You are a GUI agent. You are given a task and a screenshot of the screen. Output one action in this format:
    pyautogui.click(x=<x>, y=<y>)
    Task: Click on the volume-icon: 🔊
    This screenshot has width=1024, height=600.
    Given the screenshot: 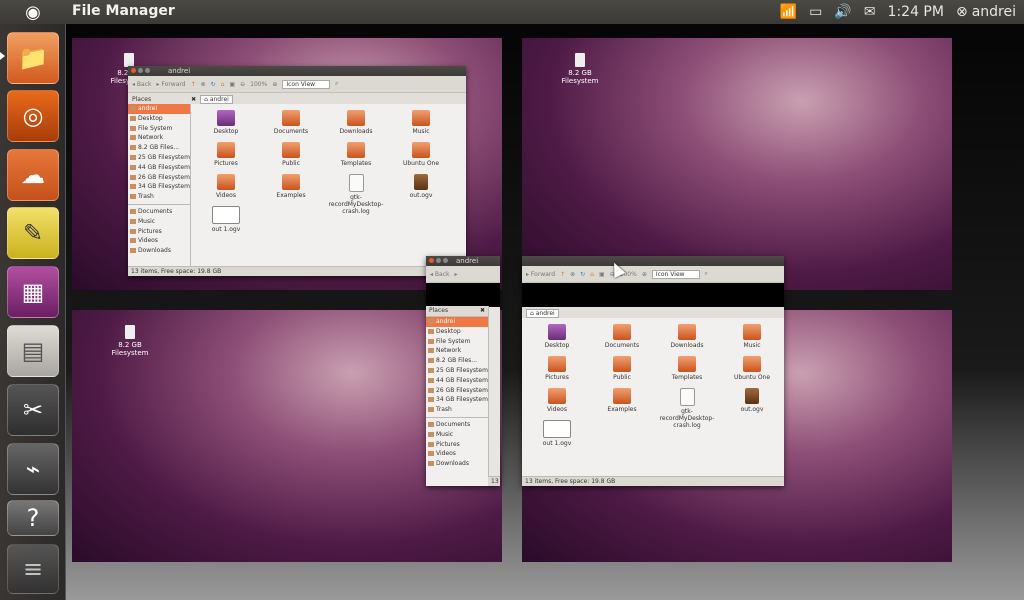 What is the action you would take?
    pyautogui.click(x=842, y=12)
    